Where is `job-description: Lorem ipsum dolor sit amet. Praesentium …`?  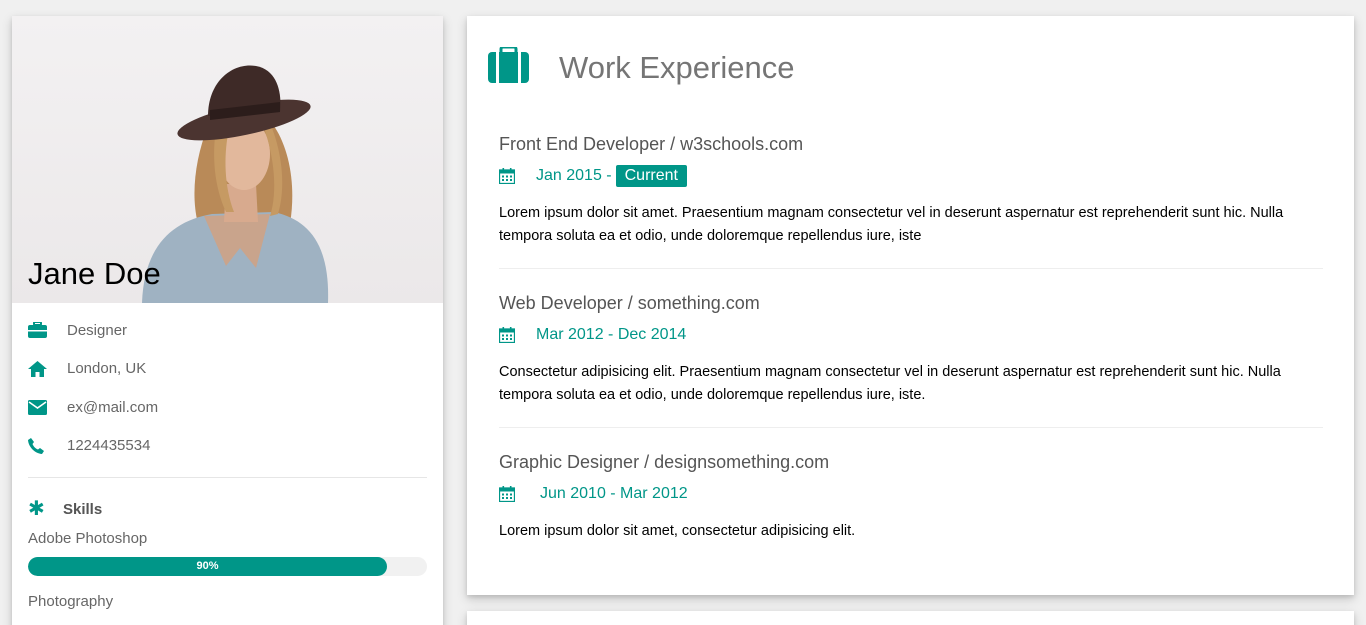
job-description: Lorem ipsum dolor sit amet. Praesentium … is located at coordinates (891, 224).